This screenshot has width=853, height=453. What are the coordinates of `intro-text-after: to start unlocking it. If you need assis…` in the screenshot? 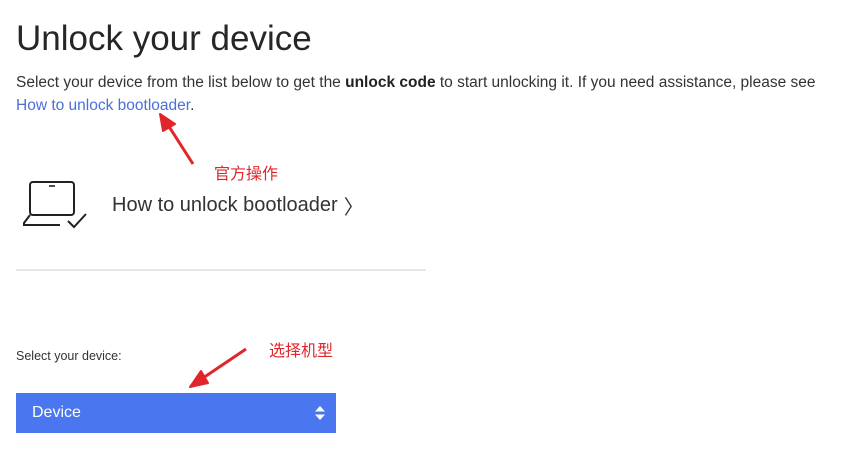 It's located at (625, 82).